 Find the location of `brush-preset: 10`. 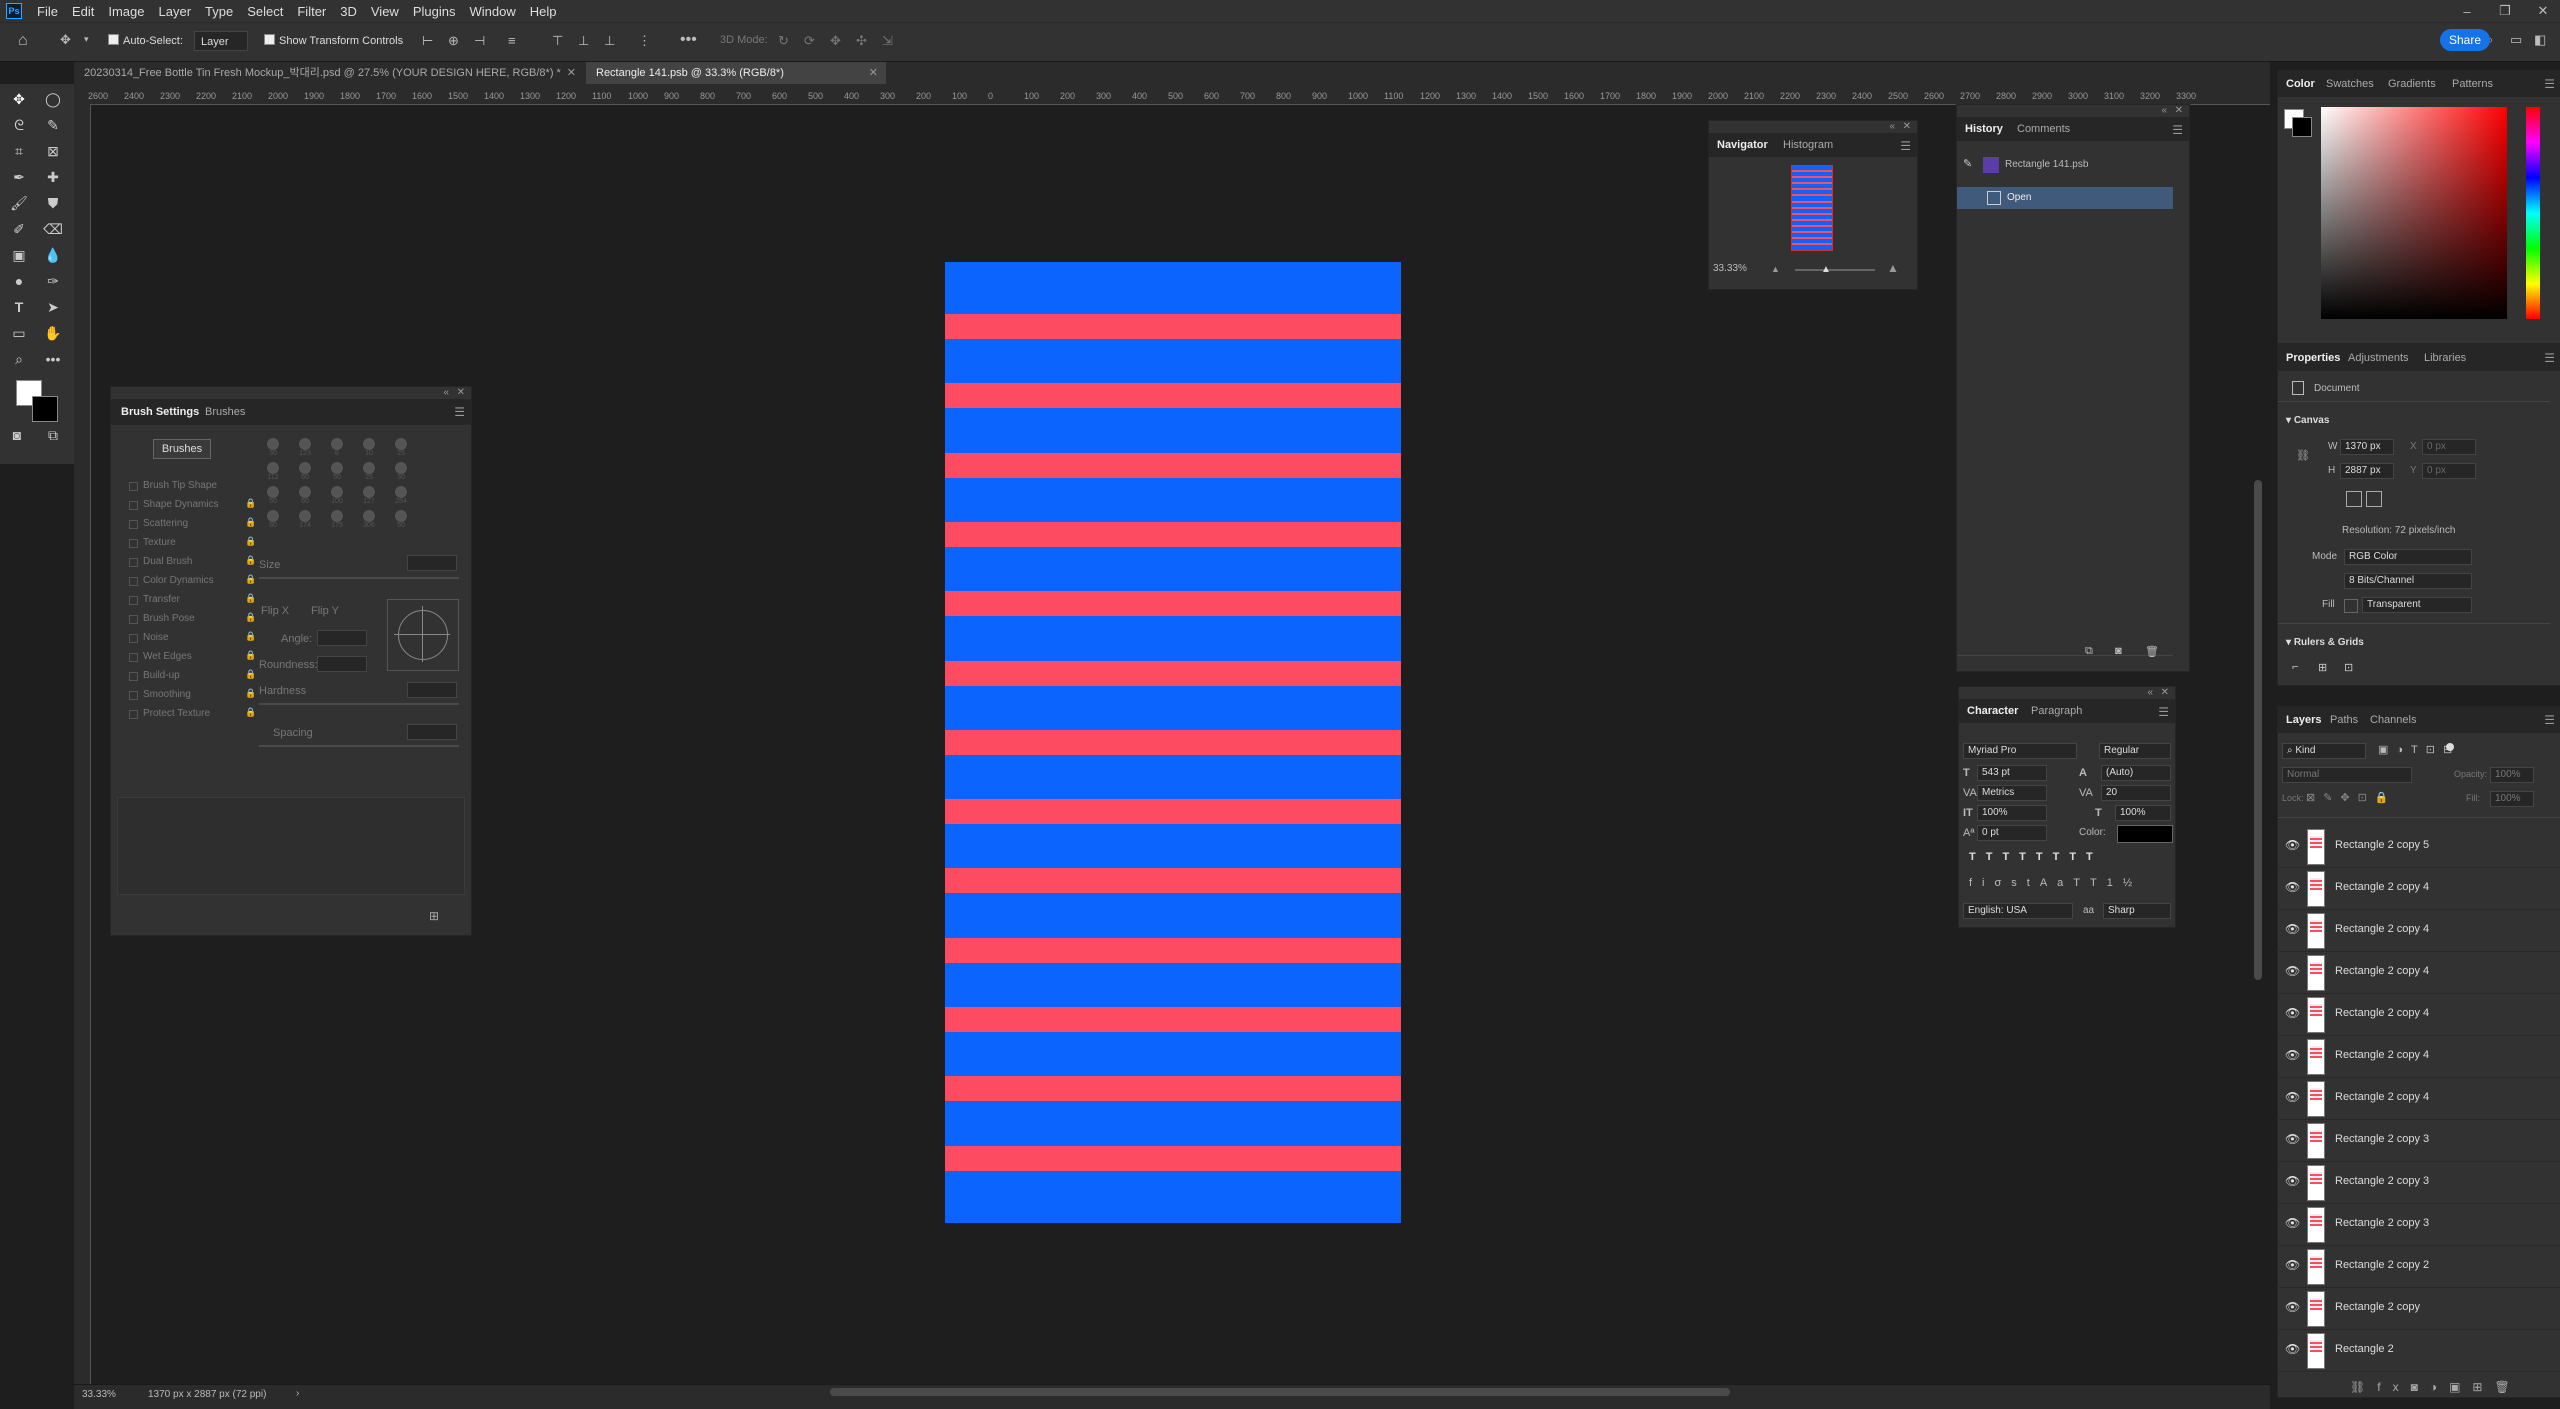

brush-preset: 10 is located at coordinates (369, 448).